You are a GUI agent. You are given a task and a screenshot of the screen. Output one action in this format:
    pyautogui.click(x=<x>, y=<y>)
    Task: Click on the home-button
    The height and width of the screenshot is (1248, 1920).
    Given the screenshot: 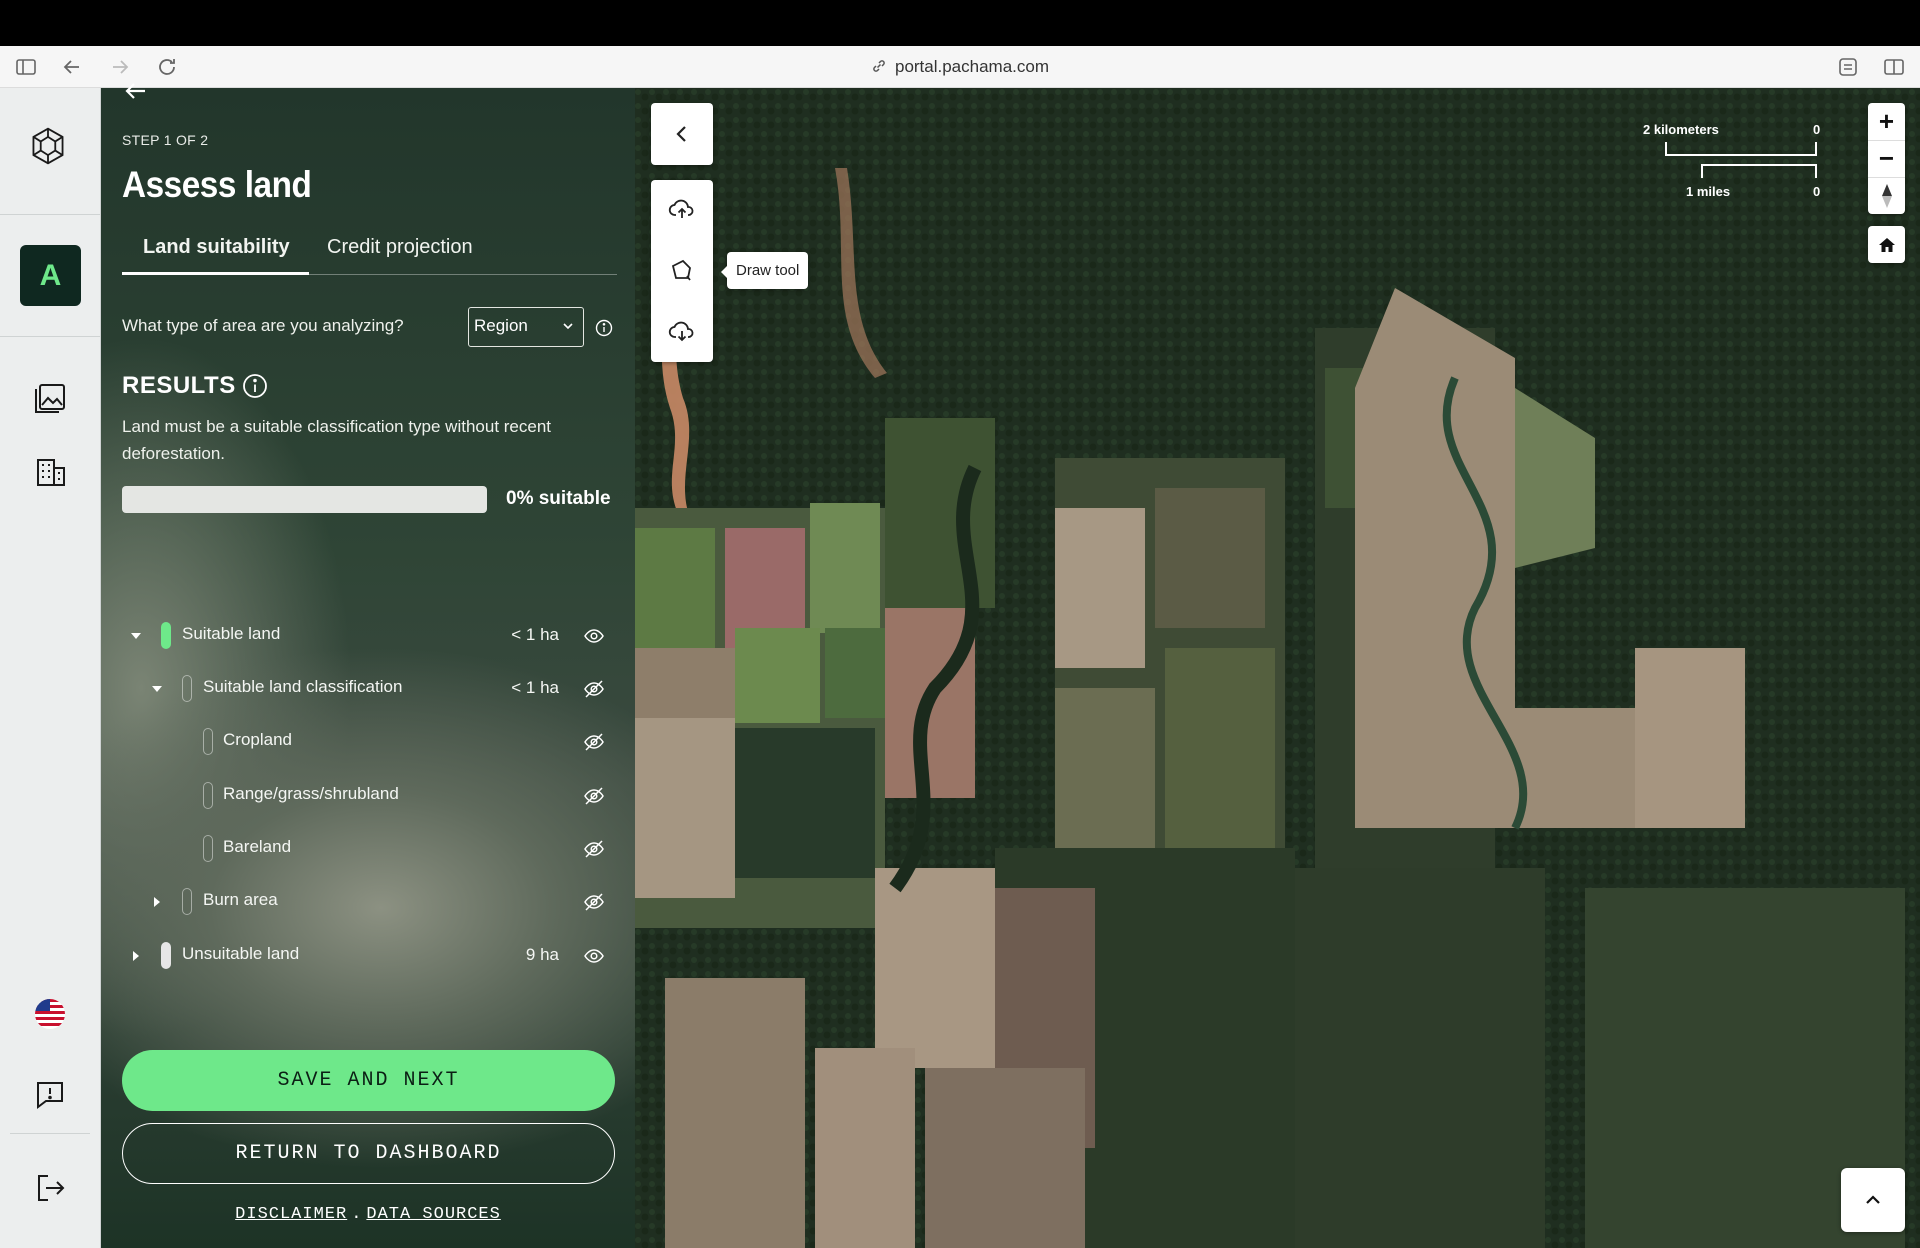 What is the action you would take?
    pyautogui.click(x=1886, y=244)
    